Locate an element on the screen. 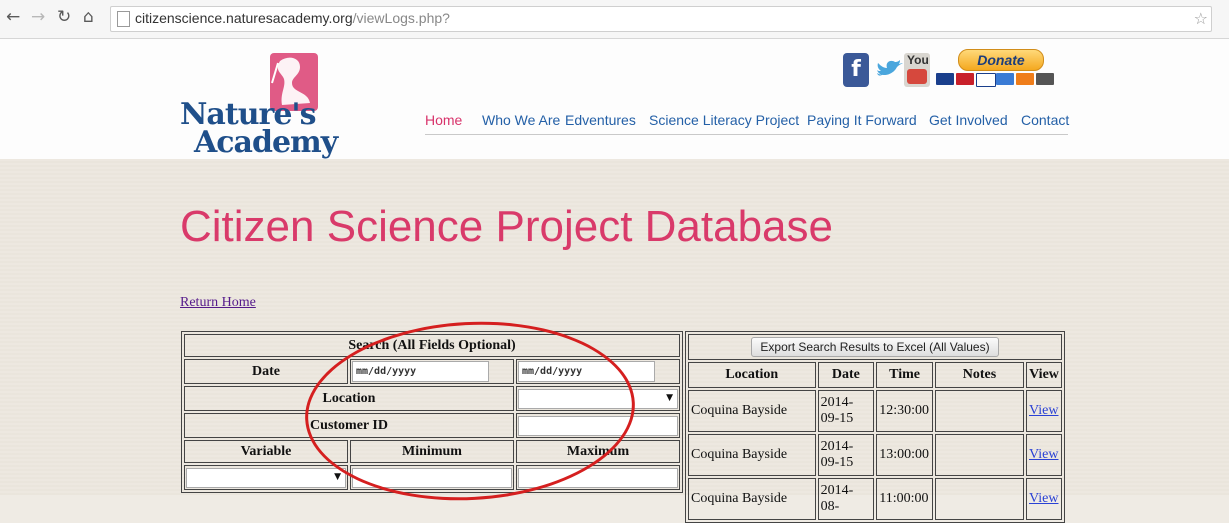 This screenshot has height=523, width=1229. column-header-view: View is located at coordinates (1044, 375).